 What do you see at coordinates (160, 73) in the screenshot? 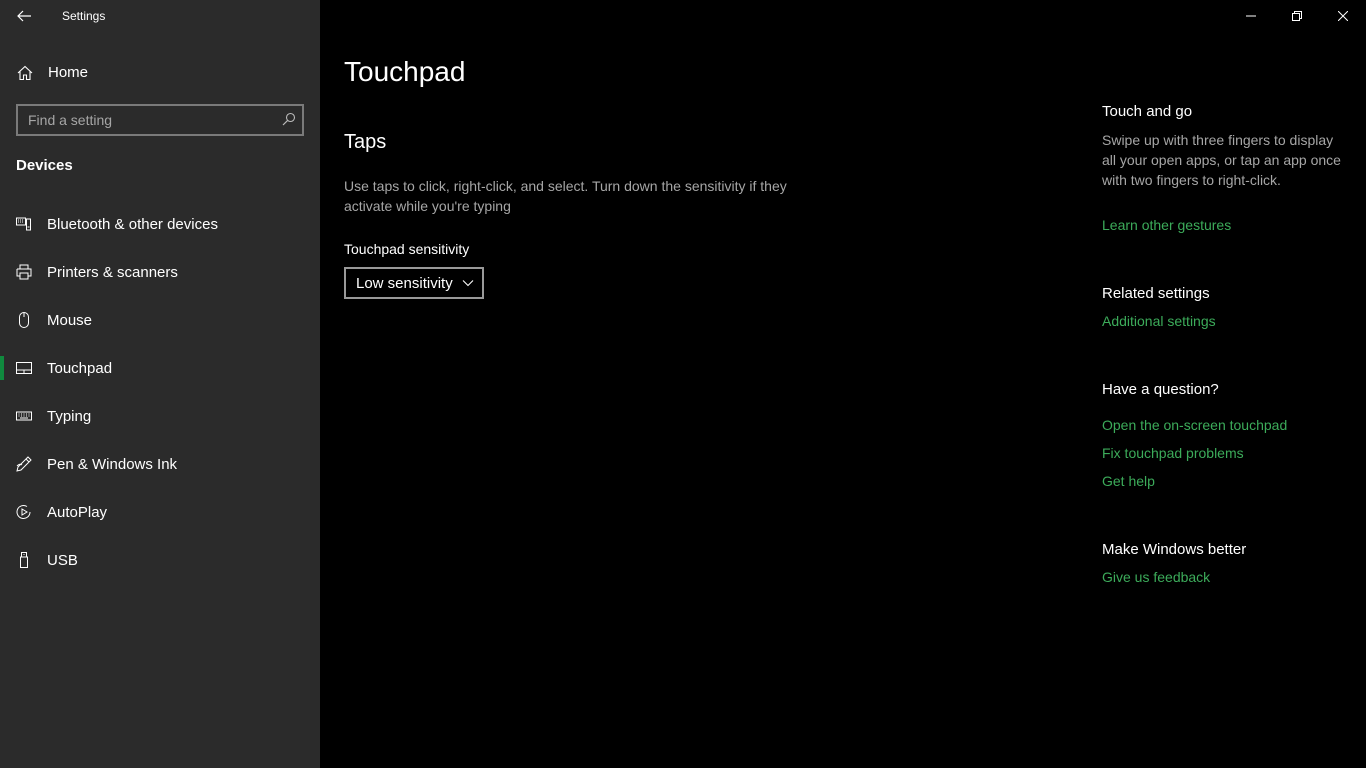
I see `home-nav-item: Home` at bounding box center [160, 73].